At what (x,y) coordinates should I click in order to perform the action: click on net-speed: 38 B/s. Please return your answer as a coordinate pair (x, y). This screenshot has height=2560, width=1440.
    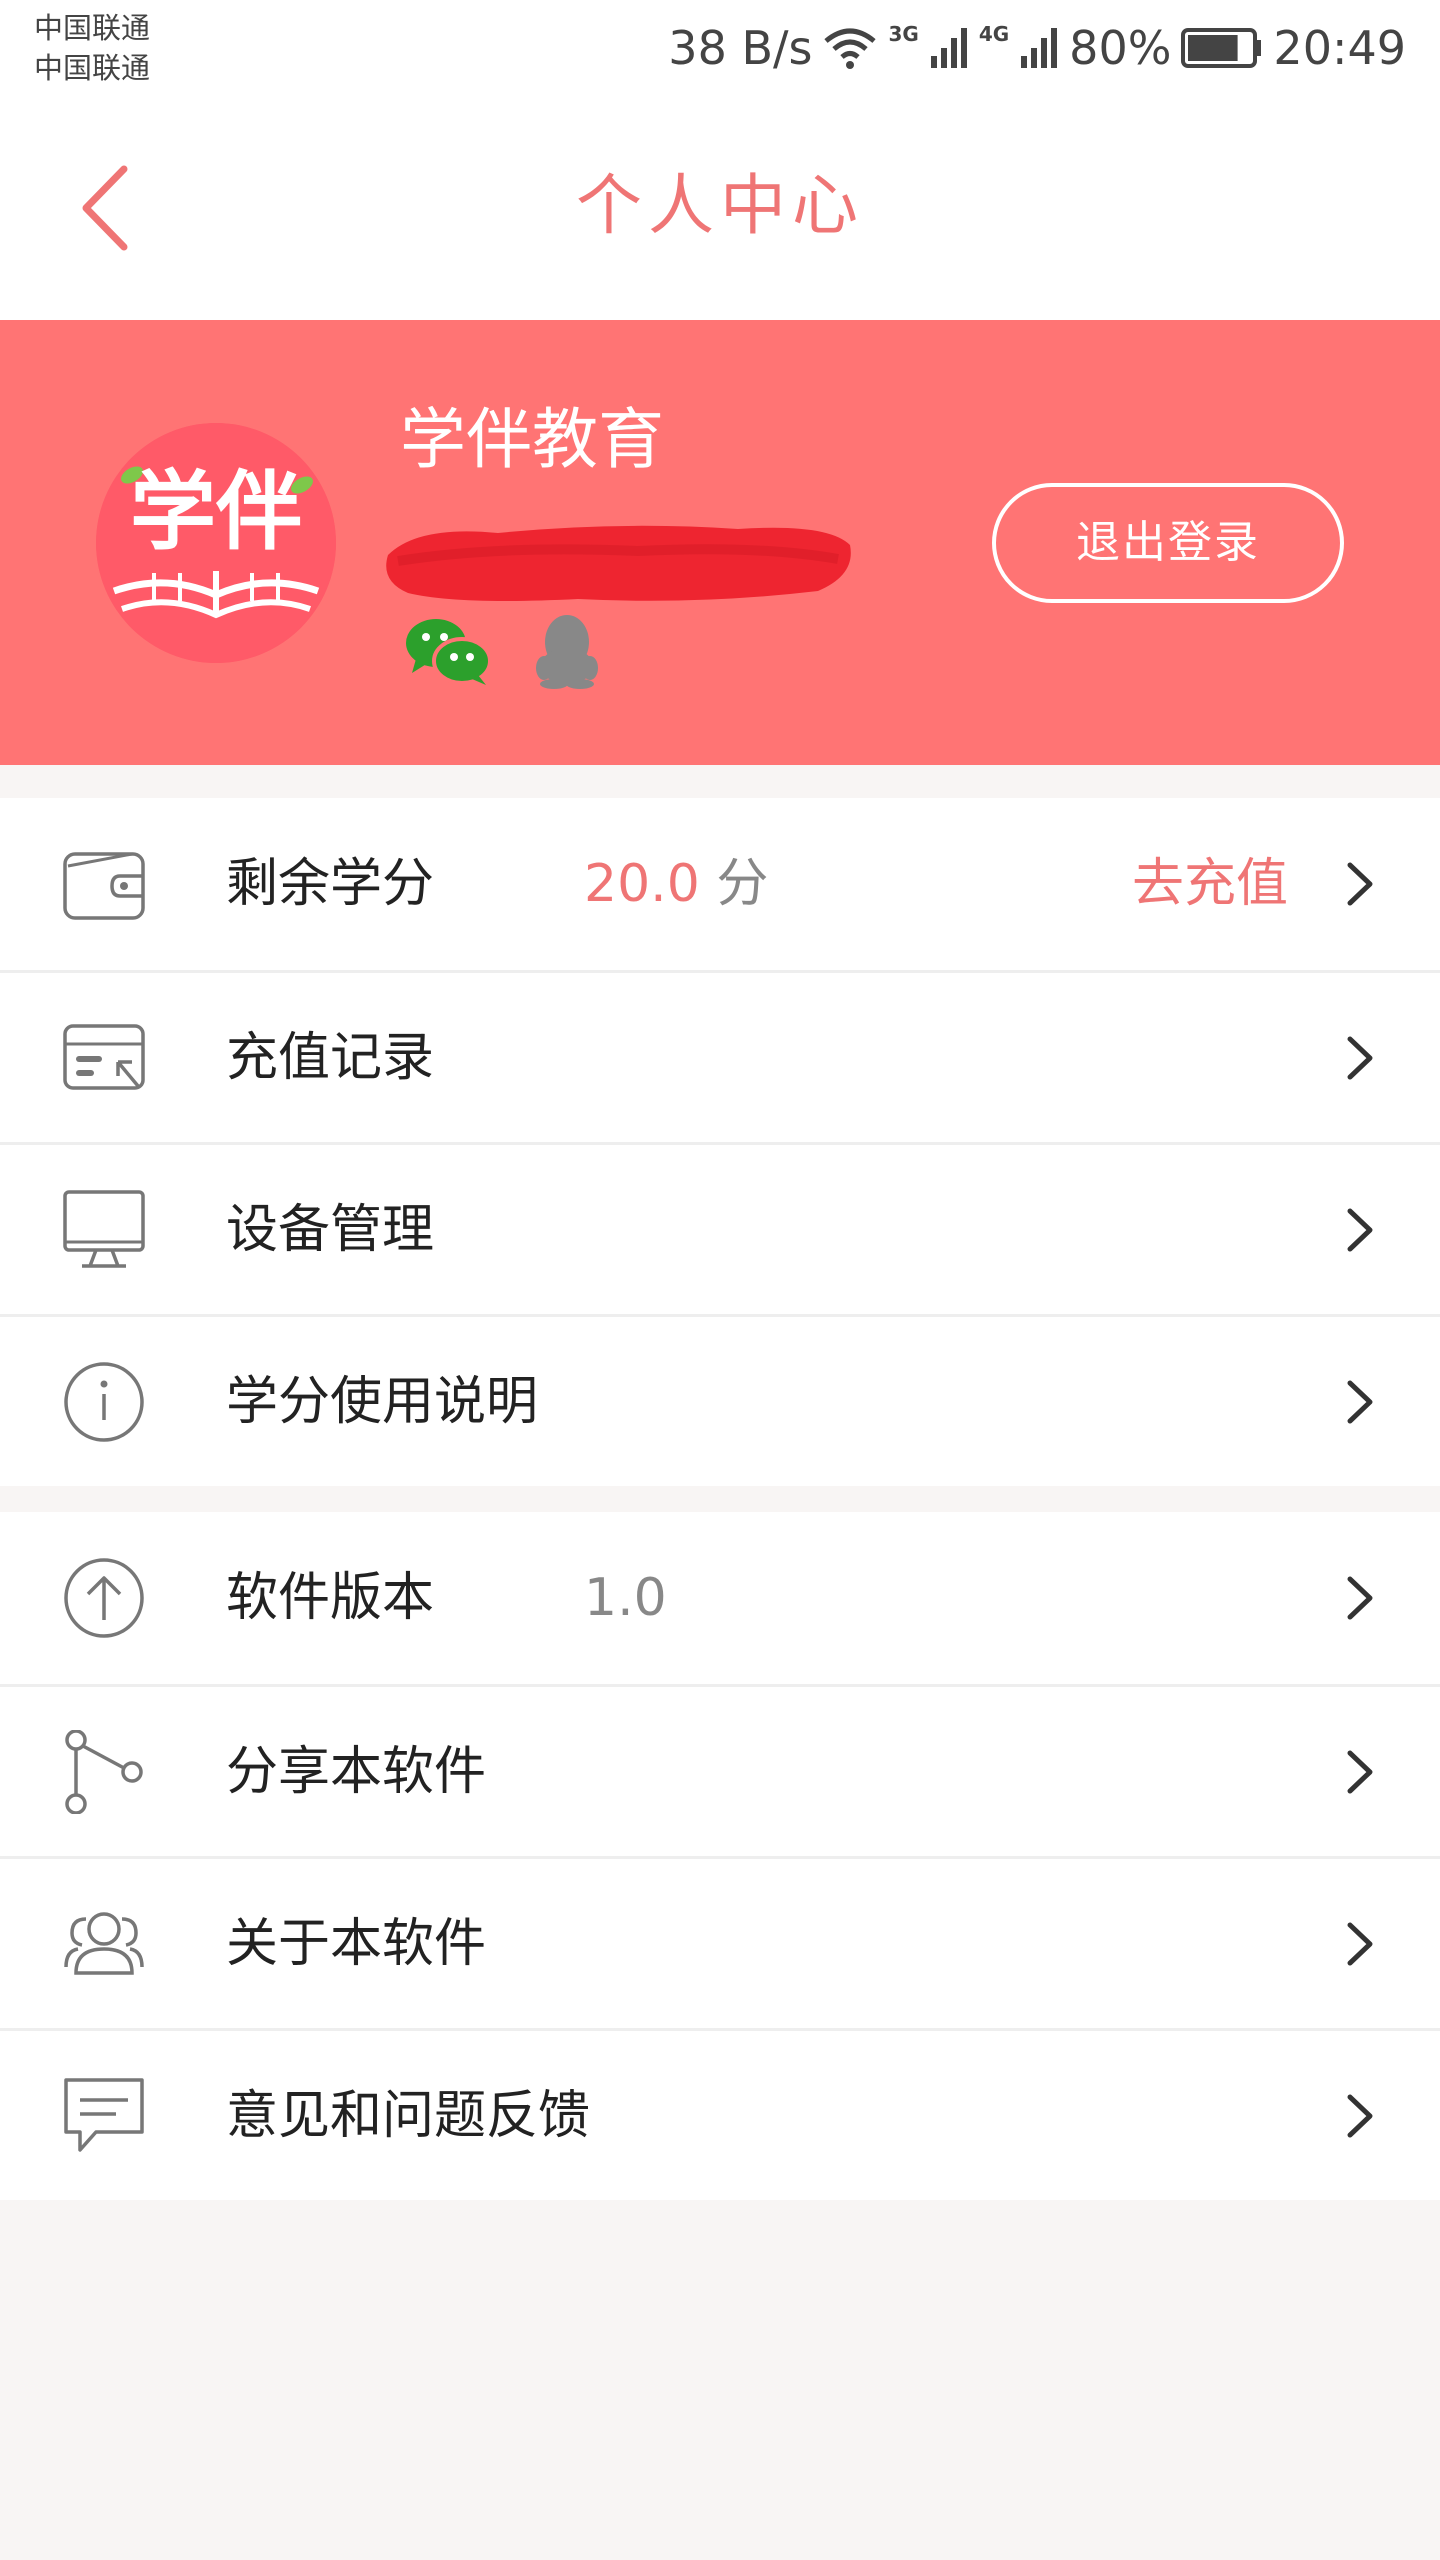
    Looking at the image, I should click on (740, 48).